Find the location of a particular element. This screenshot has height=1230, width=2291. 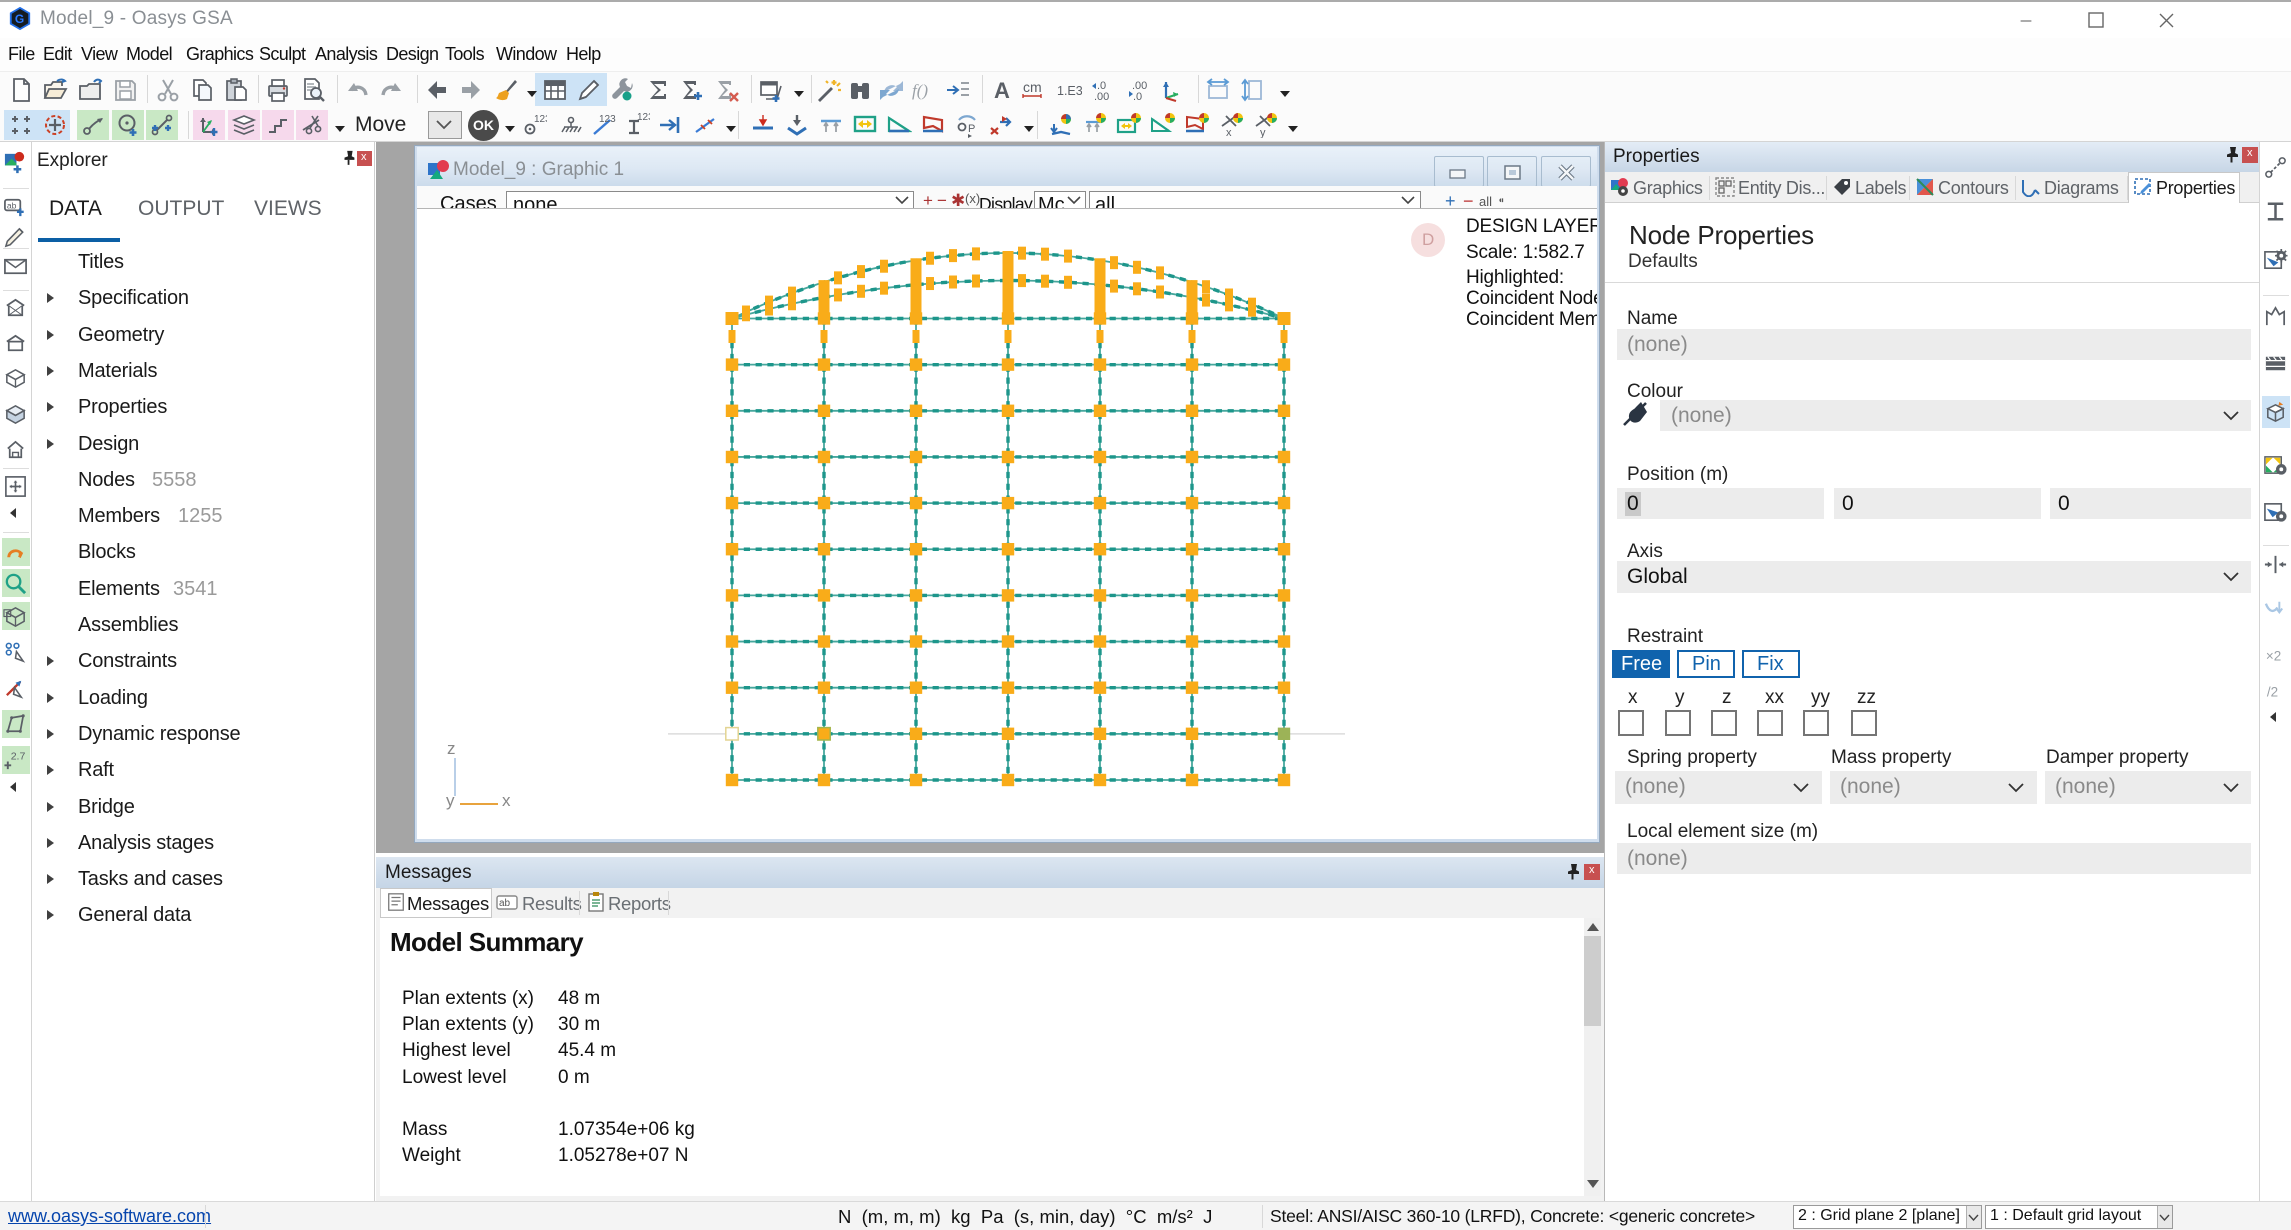

svg-text: /2 is located at coordinates (2272, 691).